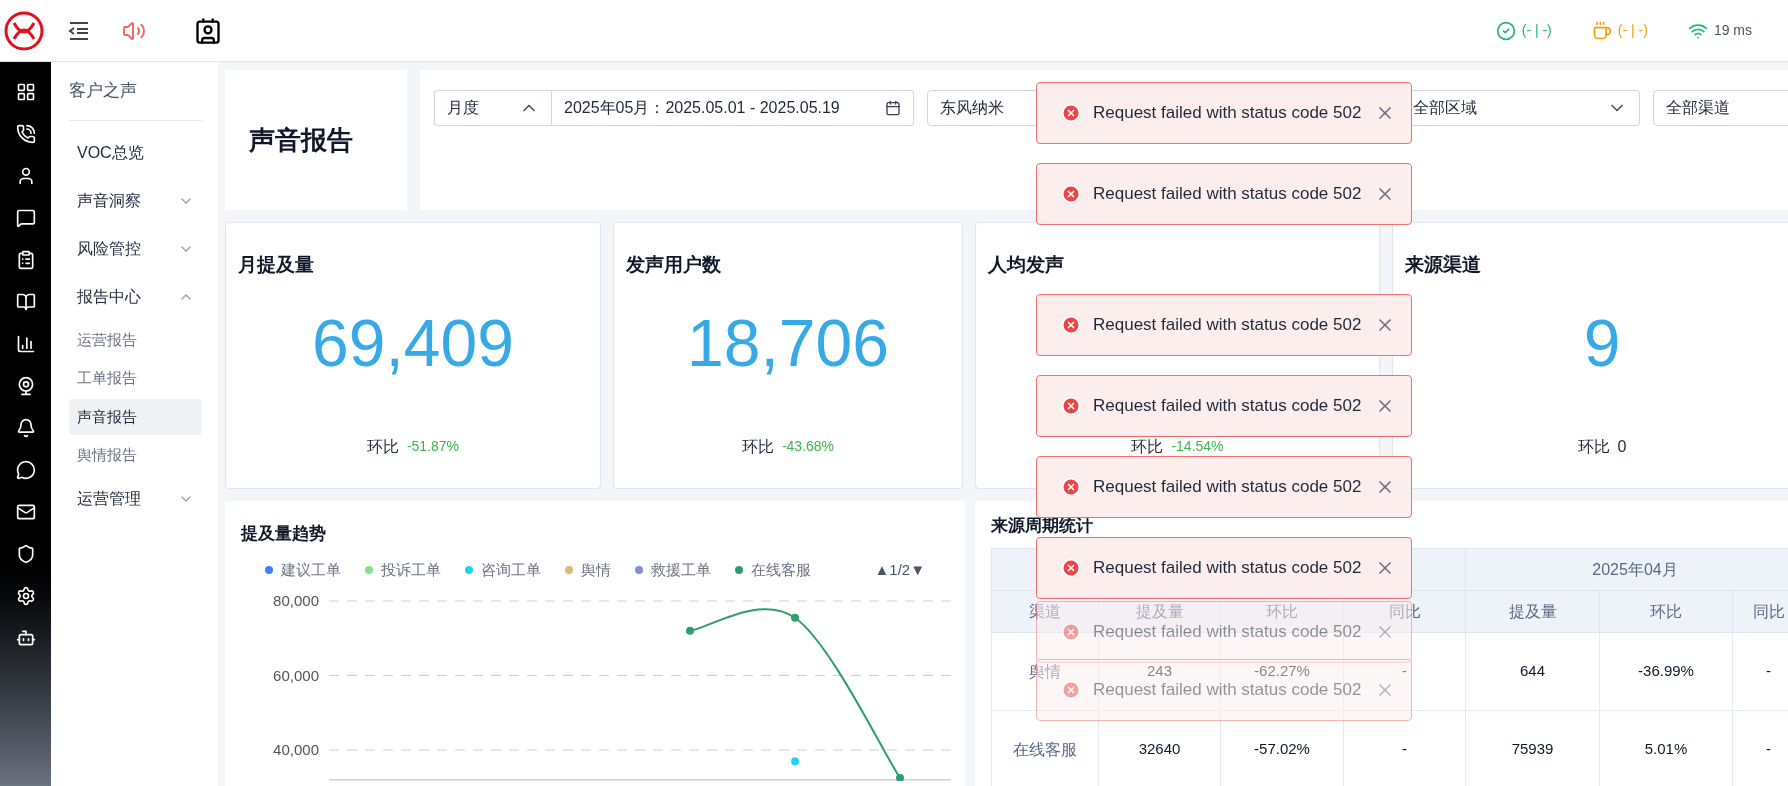  What do you see at coordinates (1045, 748) in the screenshot?
I see `table-cell: 在线客服` at bounding box center [1045, 748].